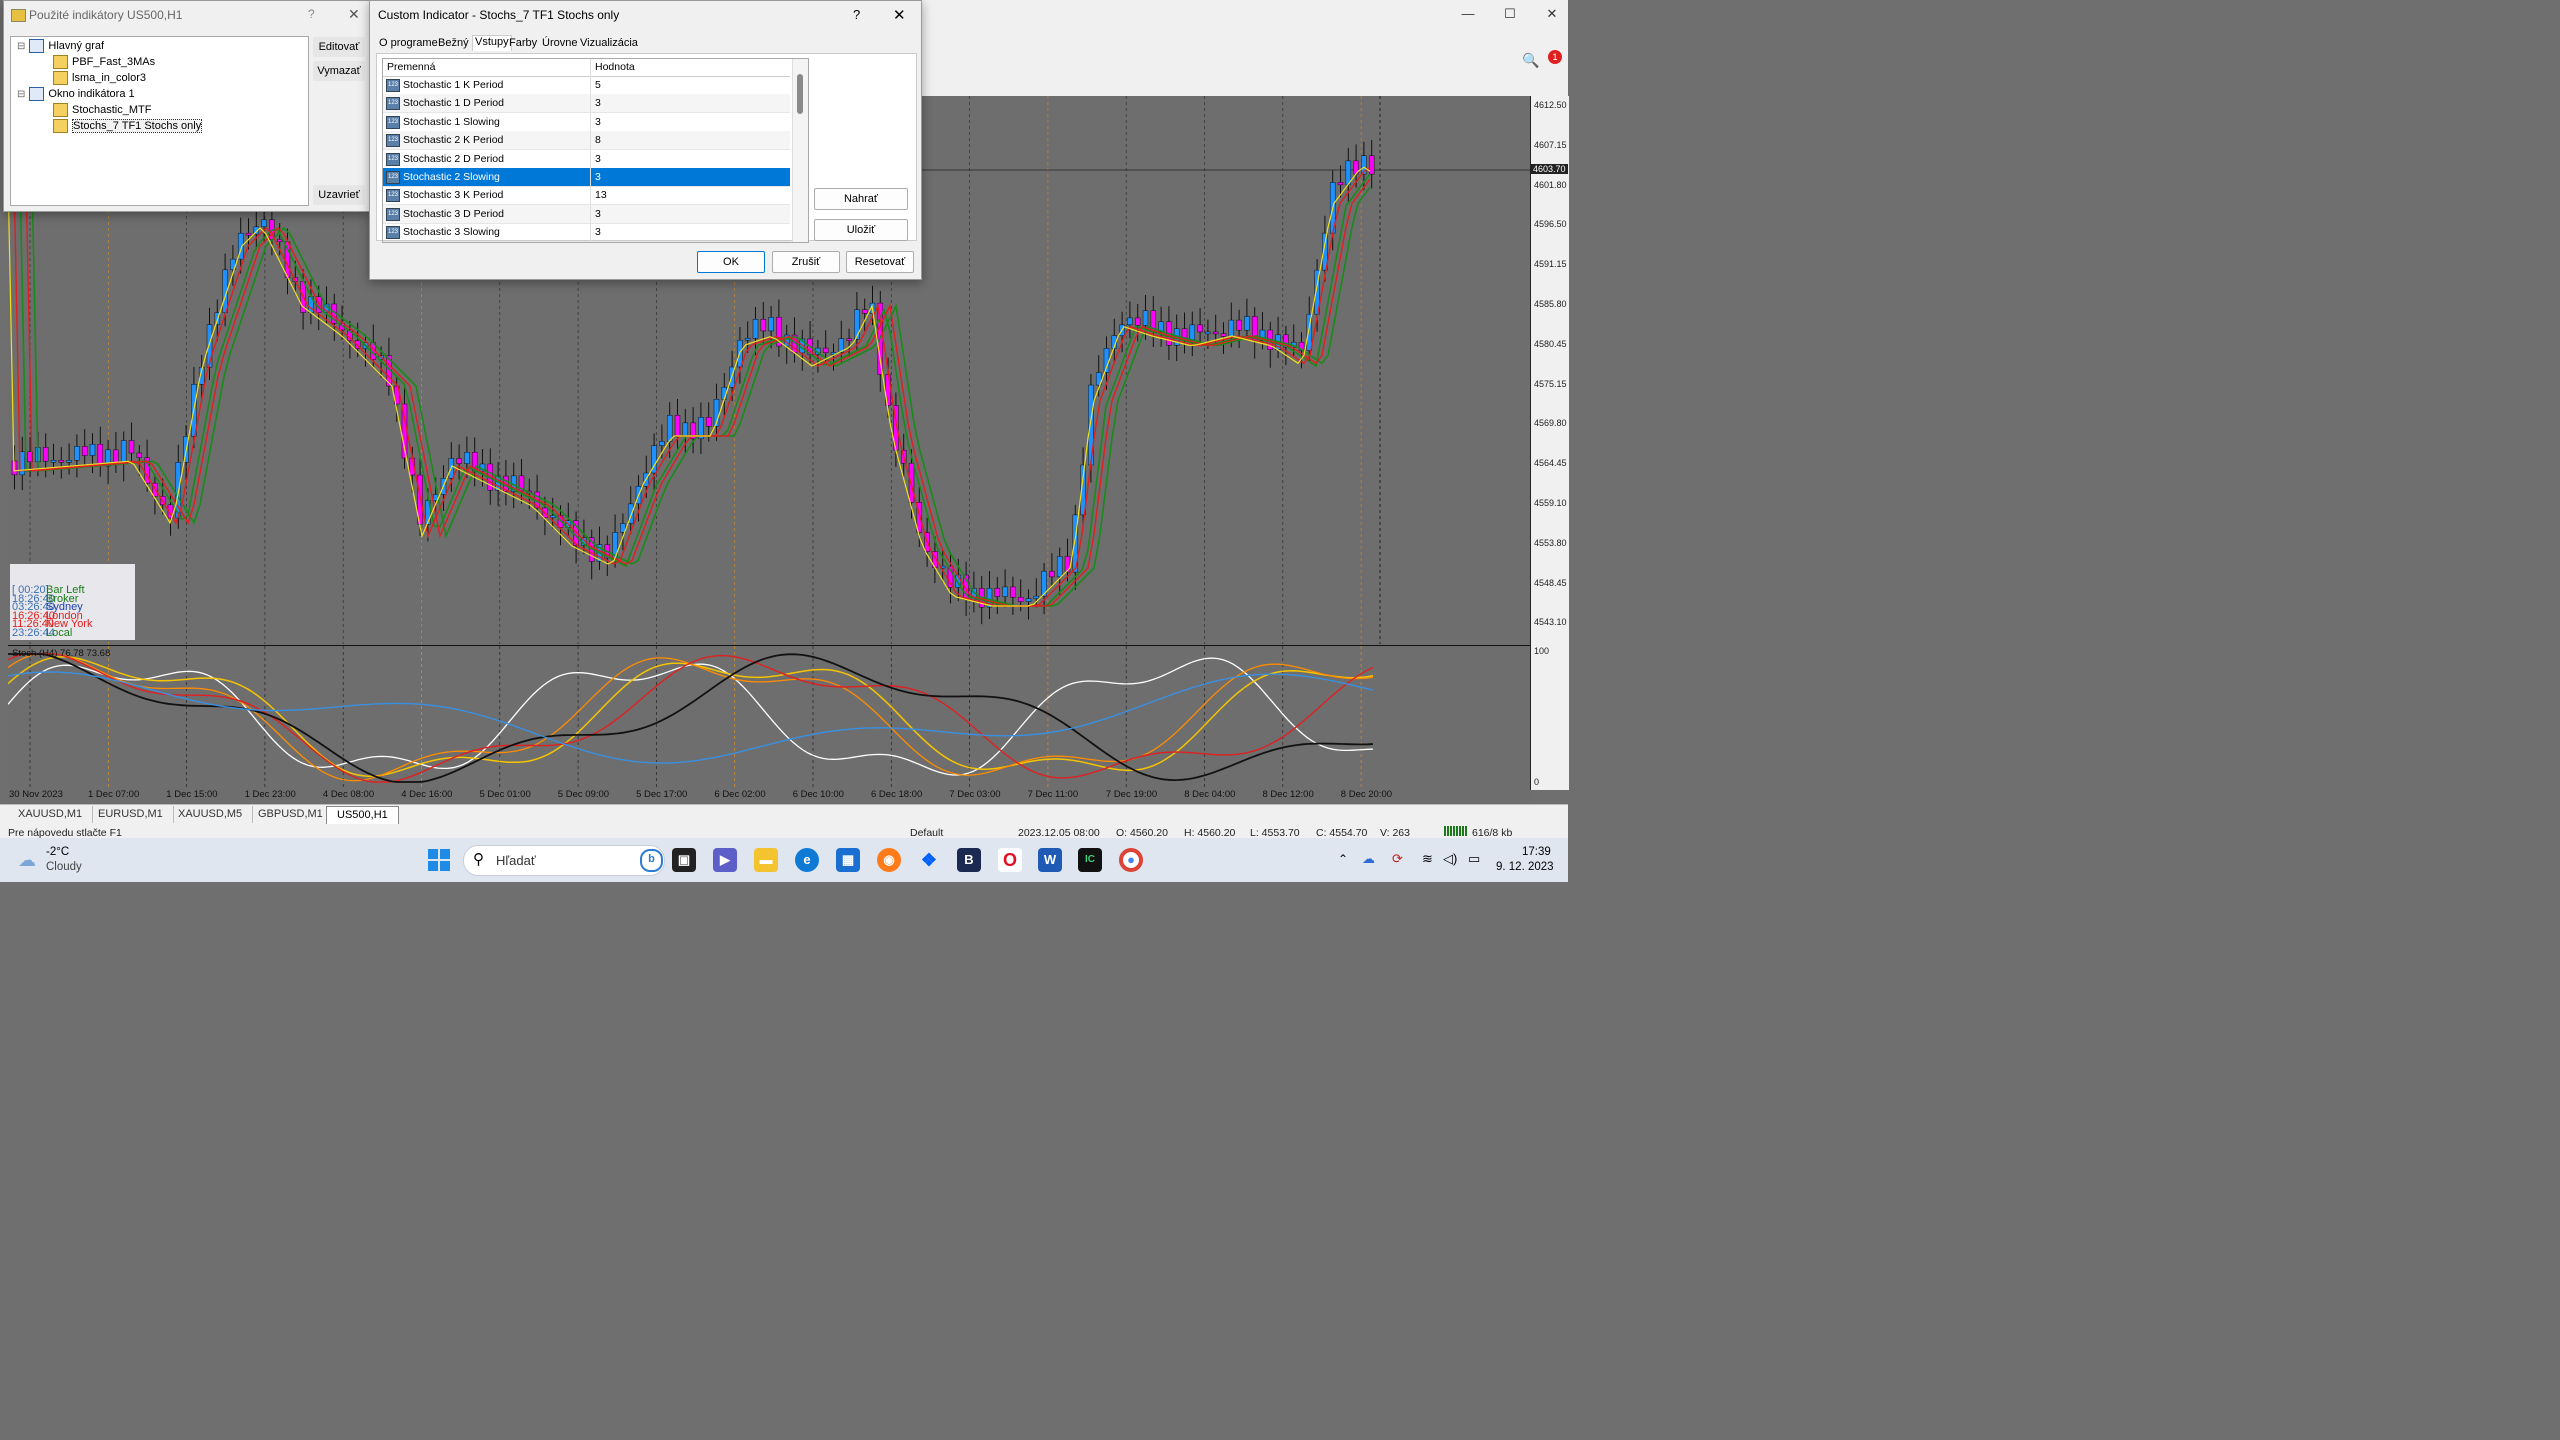  I want to click on scrollbar-thumb, so click(800, 94).